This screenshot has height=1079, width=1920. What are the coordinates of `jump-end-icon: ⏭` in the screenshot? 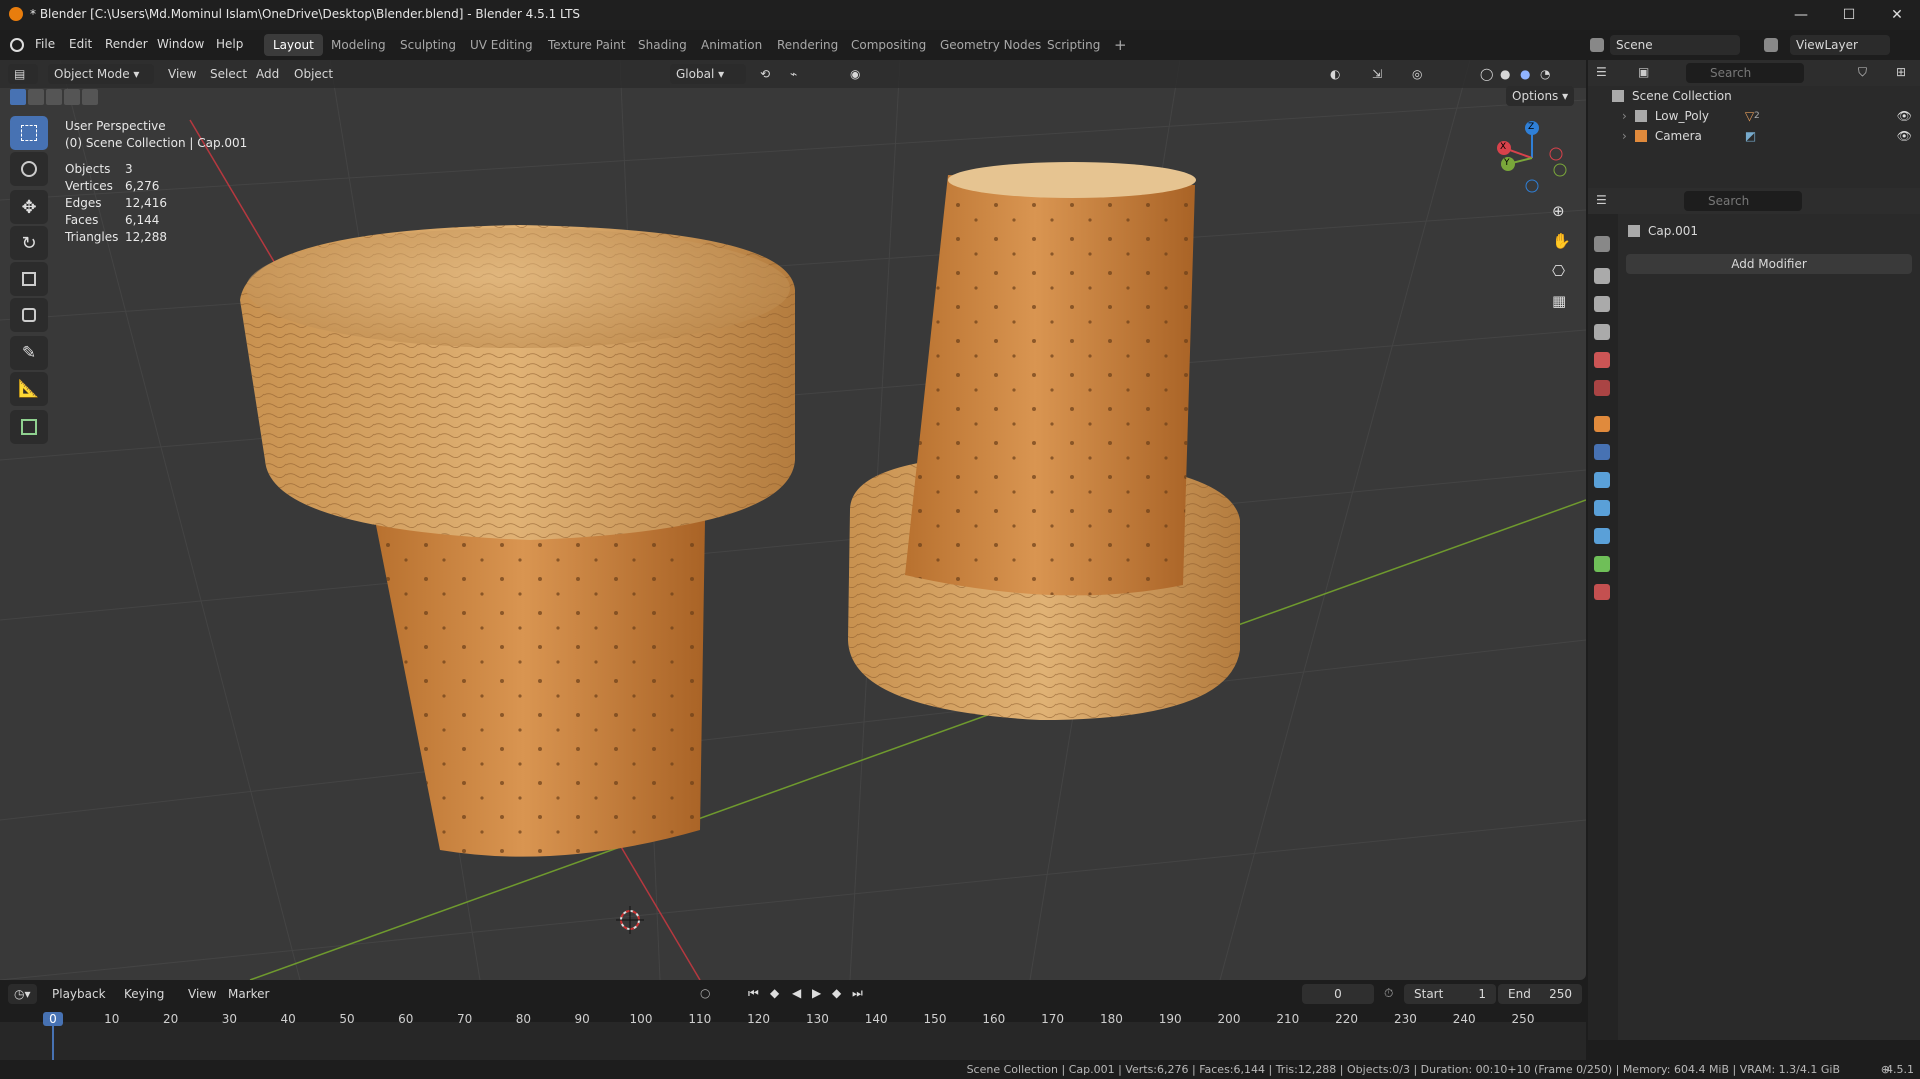 It's located at (857, 993).